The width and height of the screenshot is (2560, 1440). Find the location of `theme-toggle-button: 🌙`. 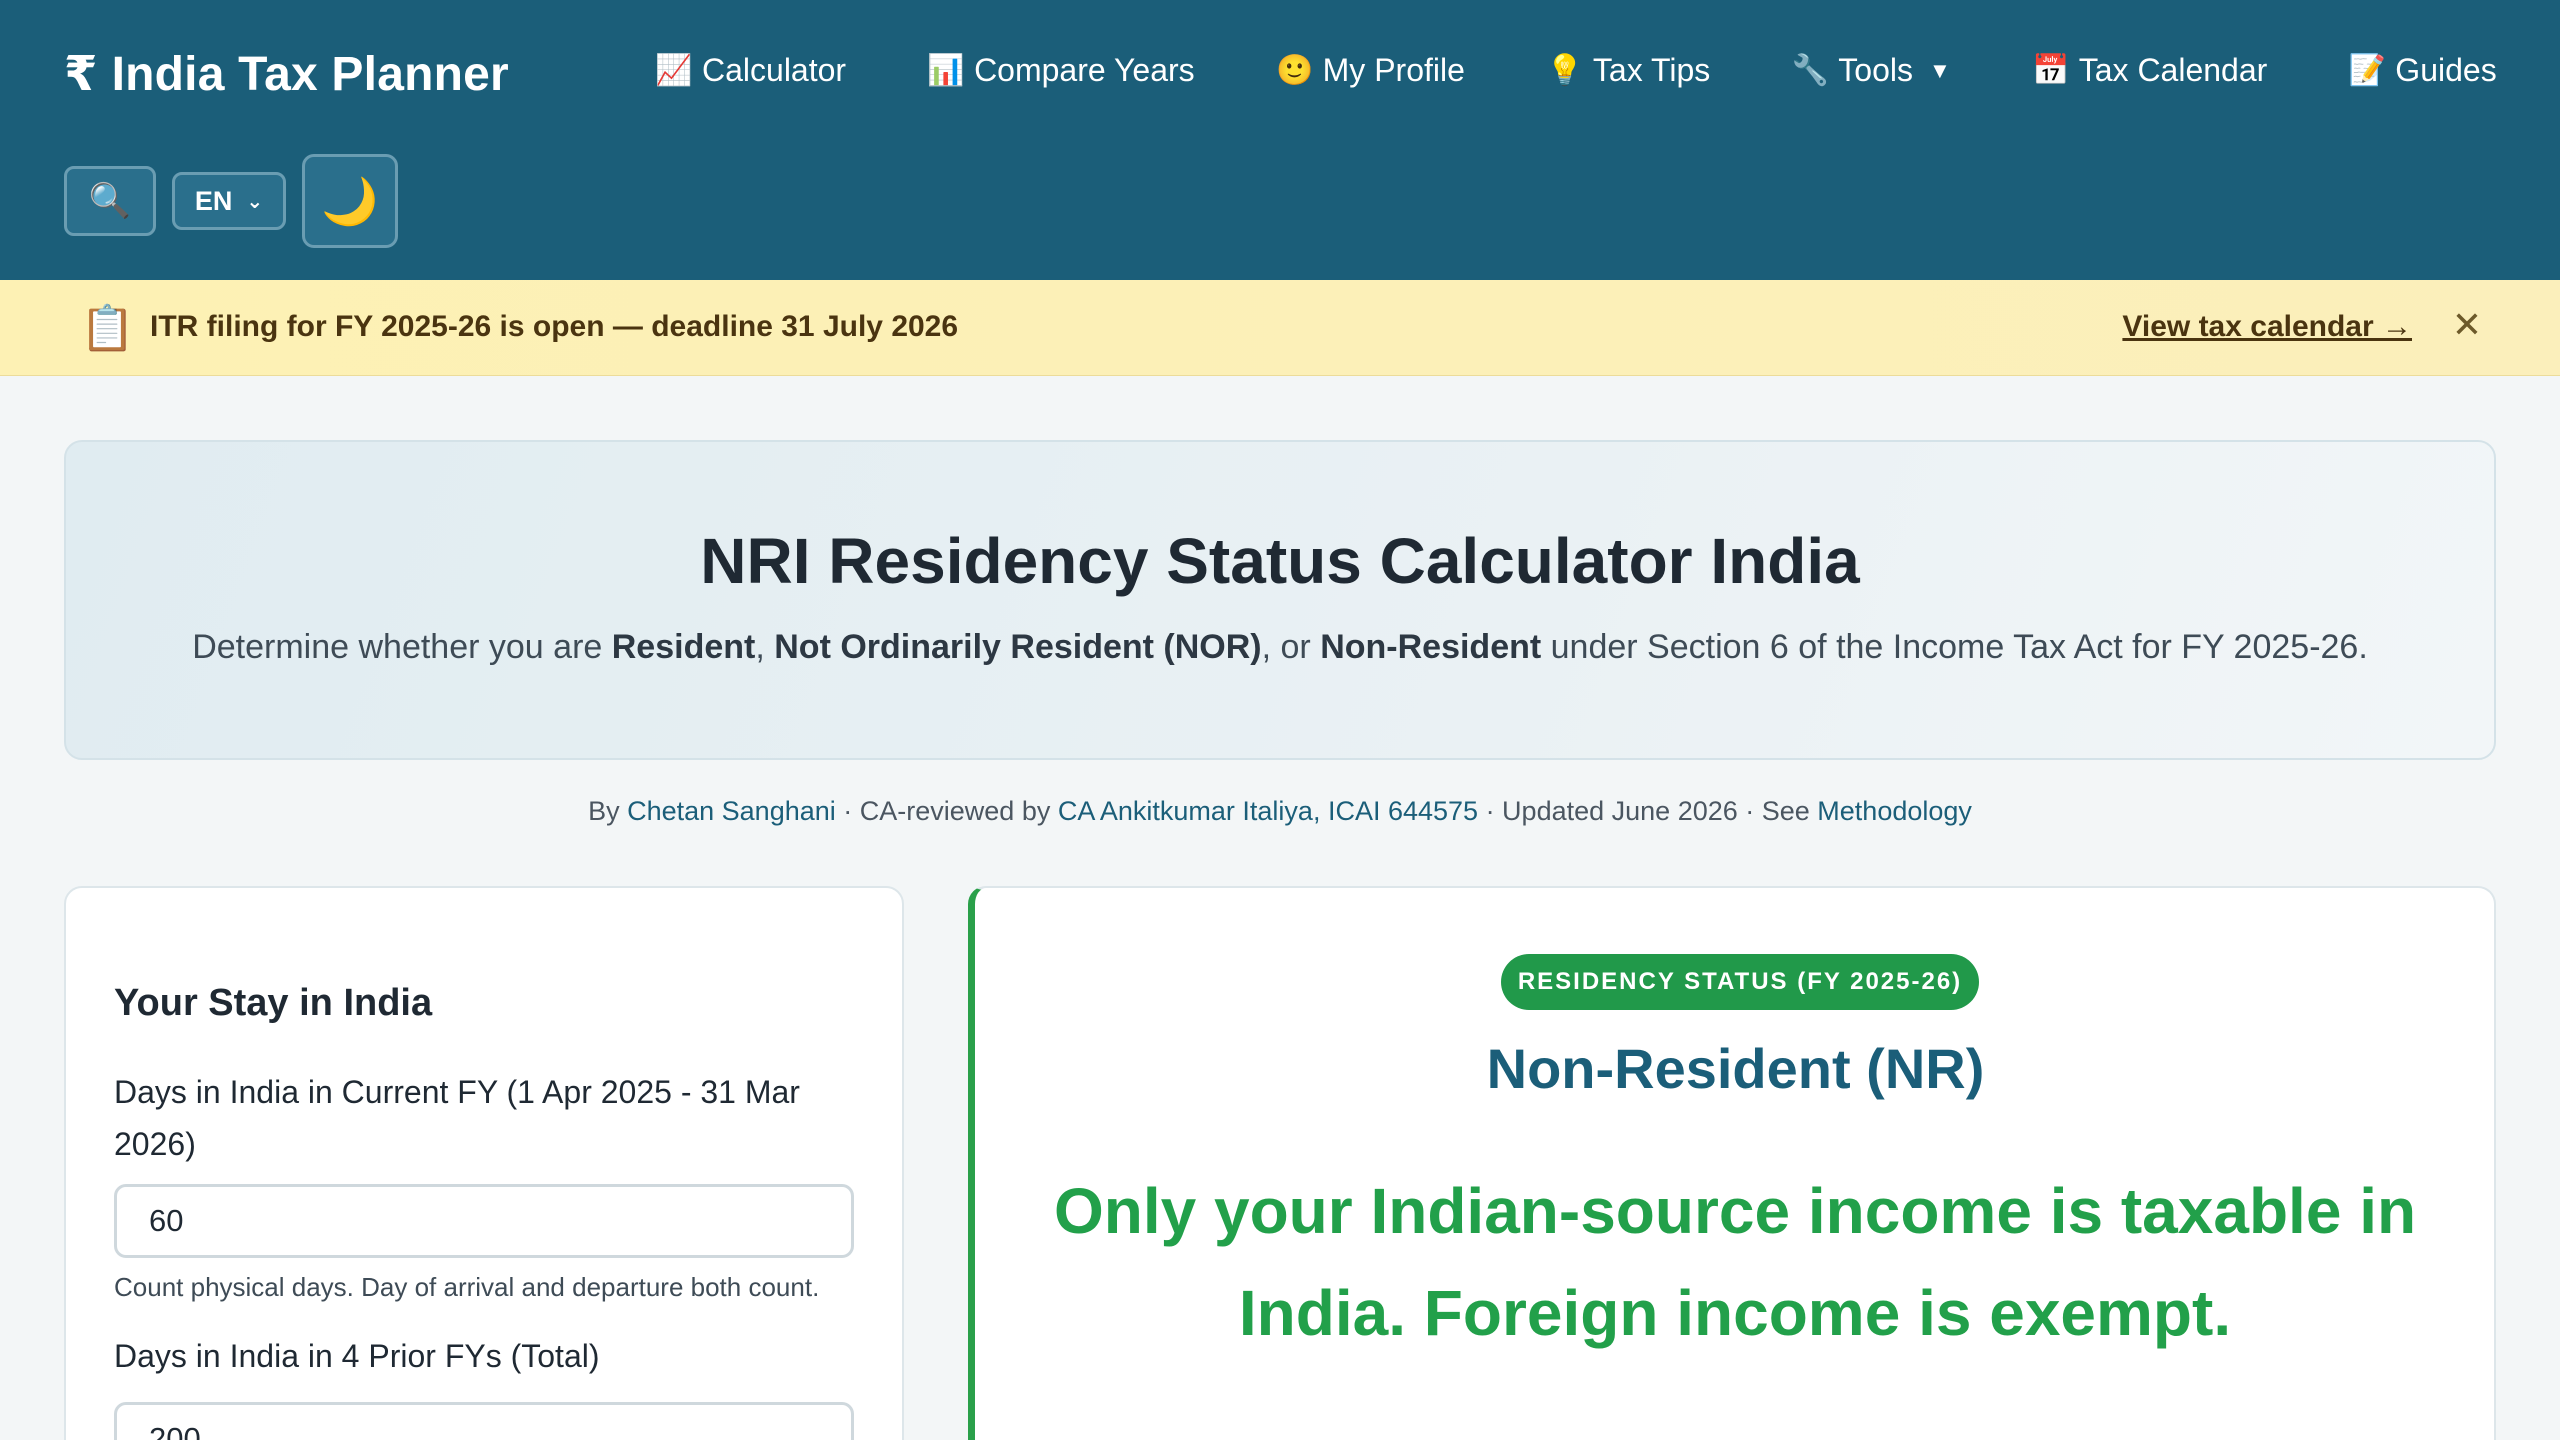

theme-toggle-button: 🌙 is located at coordinates (350, 201).